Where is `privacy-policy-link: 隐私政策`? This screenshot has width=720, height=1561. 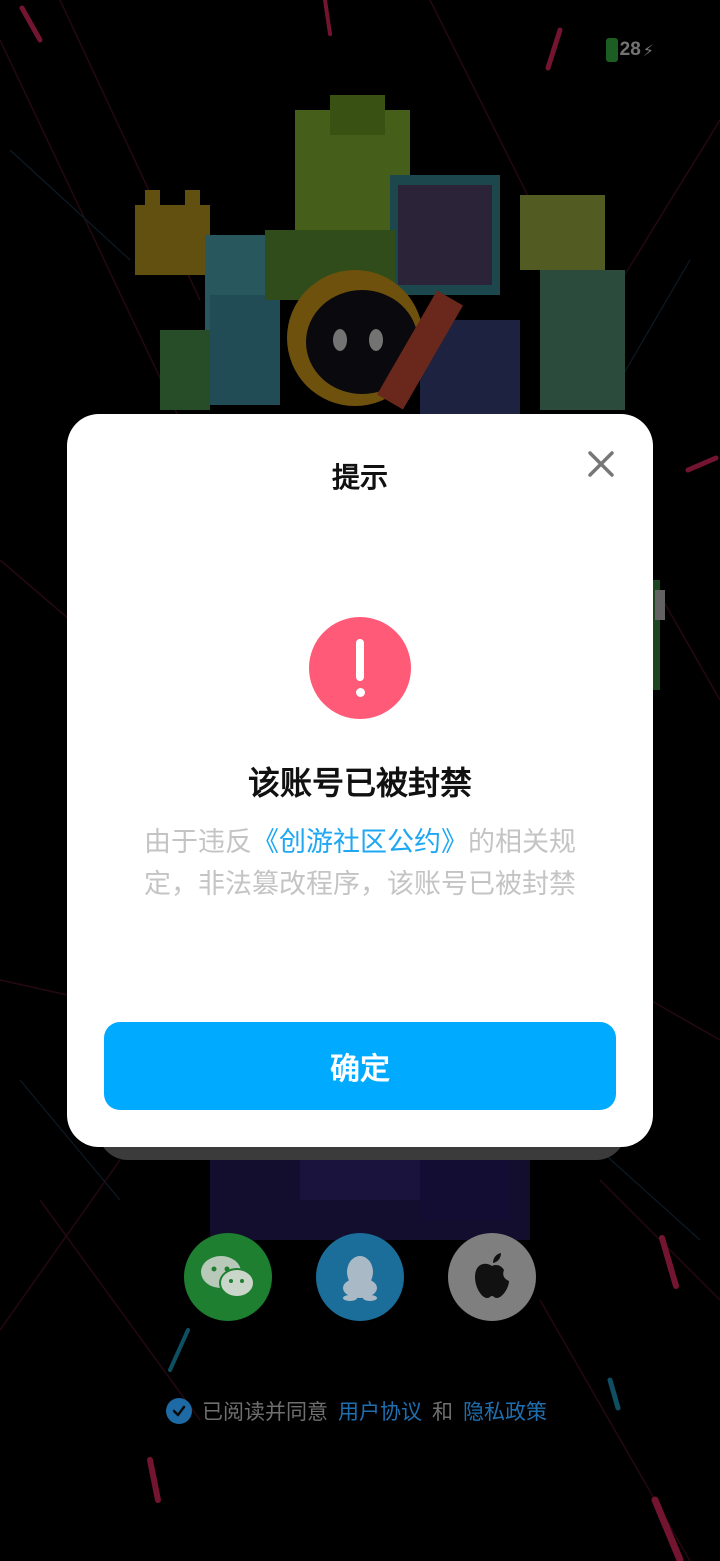
privacy-policy-link: 隐私政策 is located at coordinates (505, 1411).